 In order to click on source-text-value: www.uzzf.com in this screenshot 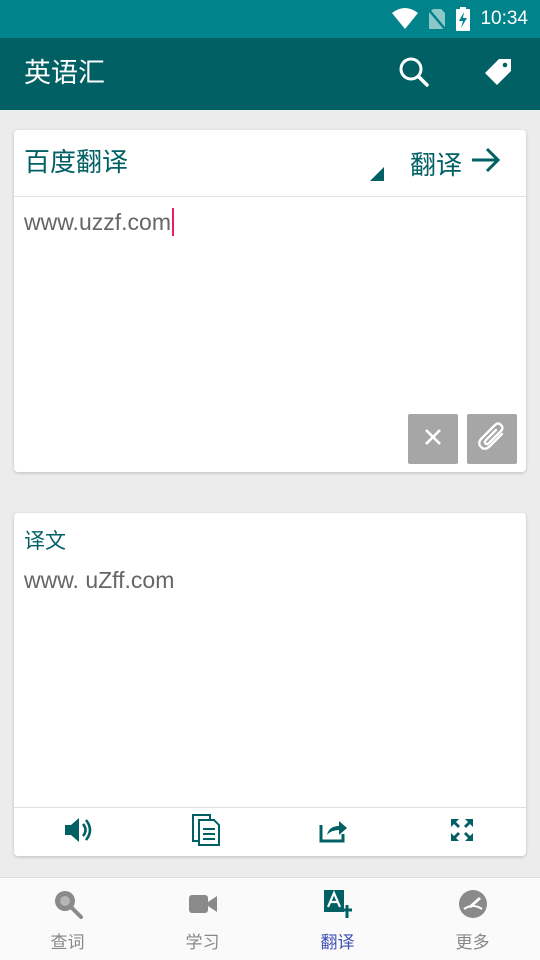, I will do `click(97, 222)`.